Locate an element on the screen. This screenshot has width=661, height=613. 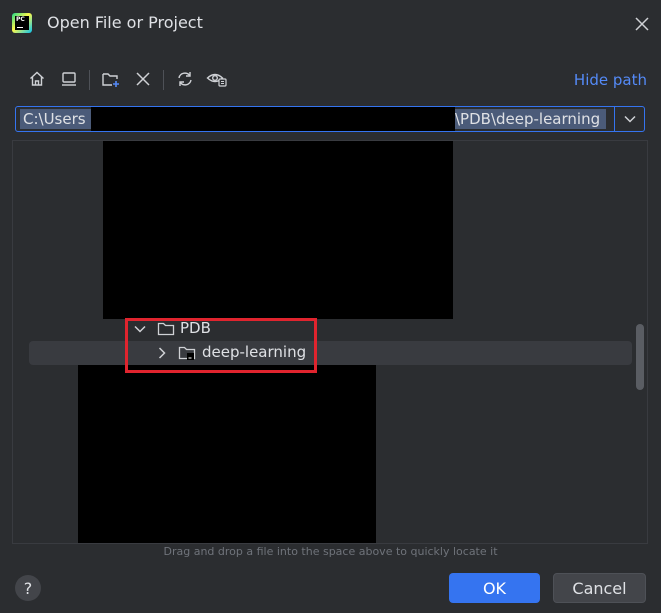
title-bar: PC Open File or Project is located at coordinates (330, 23).